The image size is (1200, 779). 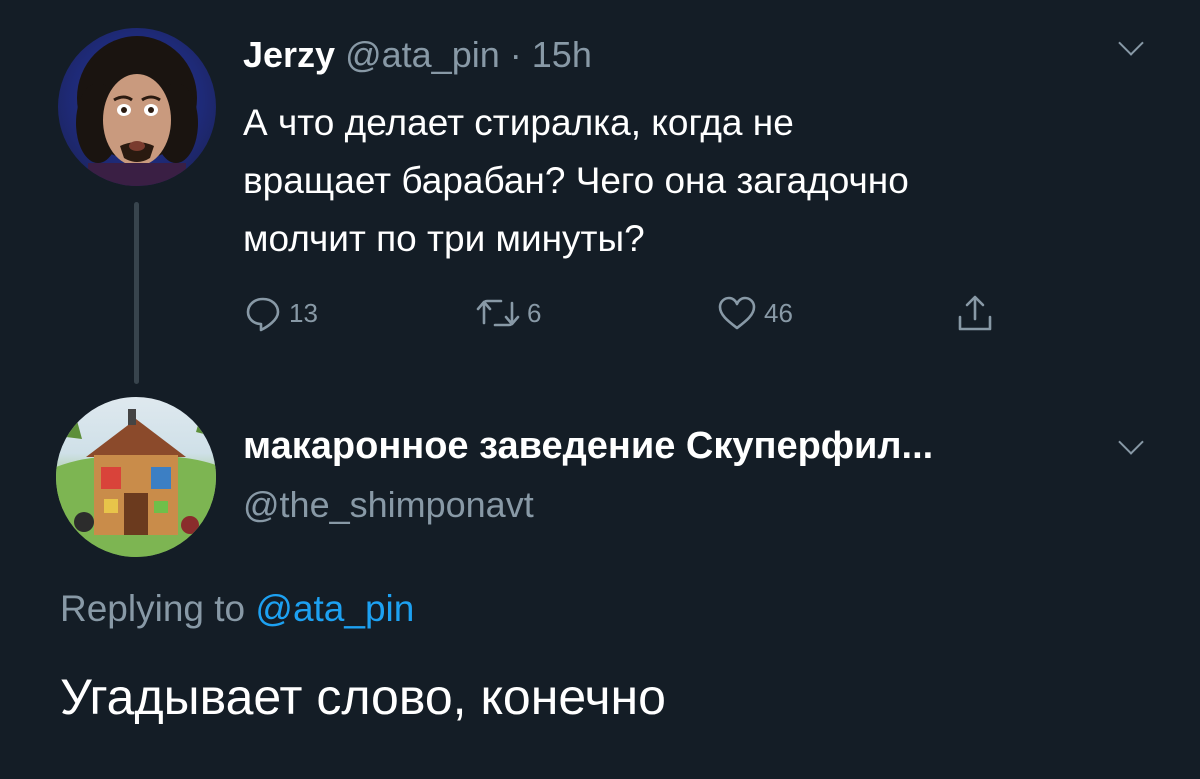 I want to click on retweet-button: 6, so click(x=508, y=313).